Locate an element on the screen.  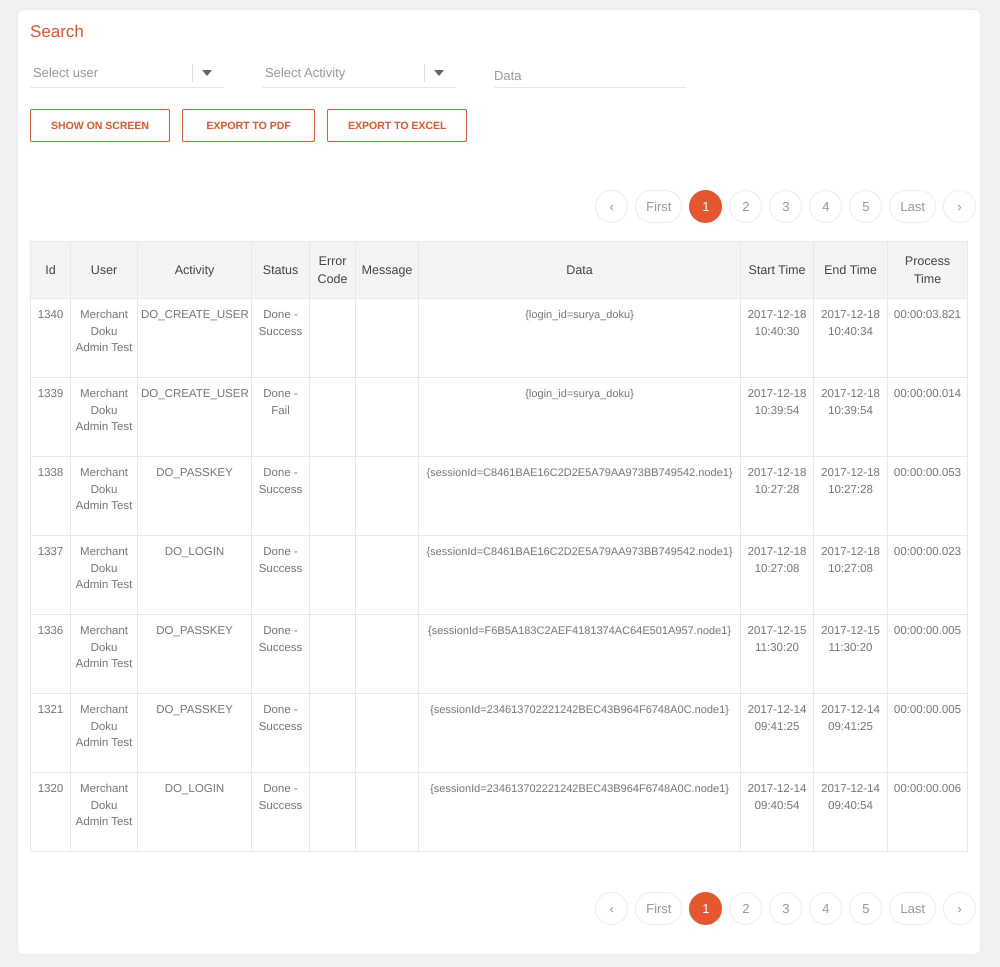
table-cell-text: 1336 is located at coordinates (51, 631).